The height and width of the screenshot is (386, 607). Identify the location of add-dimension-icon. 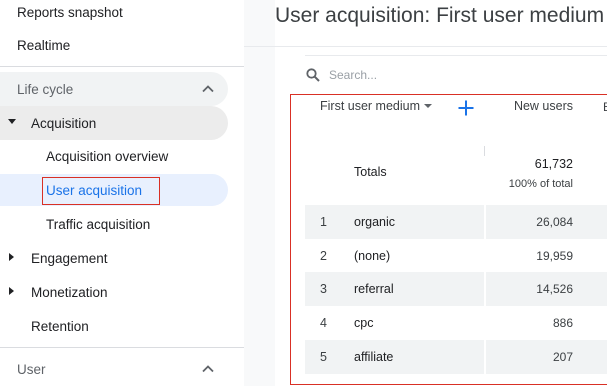
(466, 108).